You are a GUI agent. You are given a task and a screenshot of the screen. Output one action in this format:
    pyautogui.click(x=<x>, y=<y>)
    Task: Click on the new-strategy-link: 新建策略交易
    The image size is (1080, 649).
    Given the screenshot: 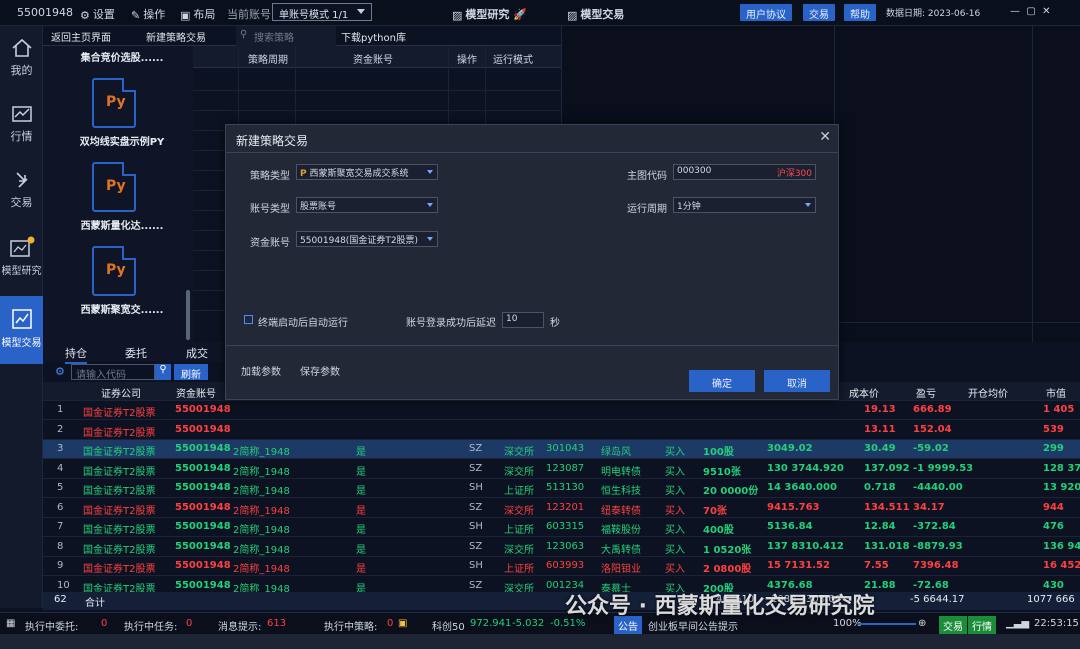 What is the action you would take?
    pyautogui.click(x=176, y=36)
    